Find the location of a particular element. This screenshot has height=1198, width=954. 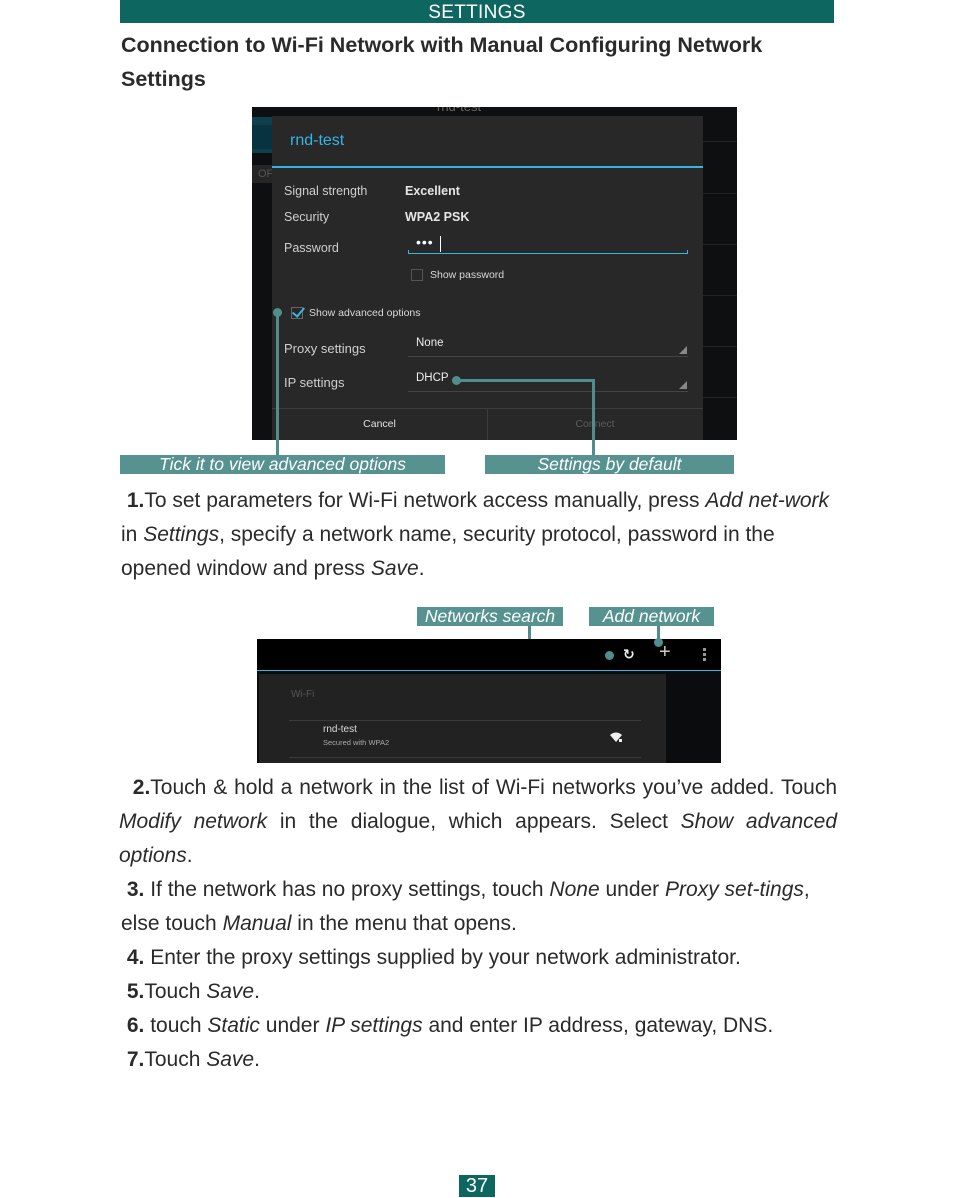

page-number: 37 is located at coordinates (477, 1186).